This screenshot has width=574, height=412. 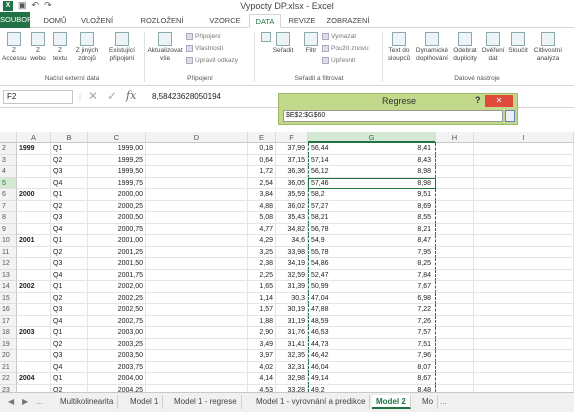 What do you see at coordinates (262, 195) in the screenshot?
I see `cell-e: 3,84` at bounding box center [262, 195].